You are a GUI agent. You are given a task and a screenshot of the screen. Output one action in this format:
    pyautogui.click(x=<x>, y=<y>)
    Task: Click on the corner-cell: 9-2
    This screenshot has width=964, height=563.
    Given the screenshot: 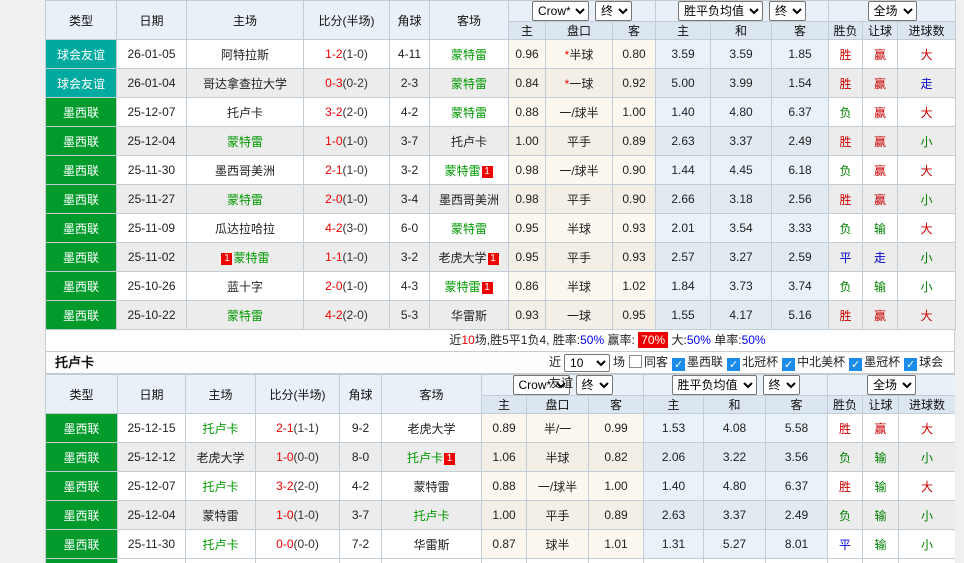 What is the action you would take?
    pyautogui.click(x=361, y=428)
    